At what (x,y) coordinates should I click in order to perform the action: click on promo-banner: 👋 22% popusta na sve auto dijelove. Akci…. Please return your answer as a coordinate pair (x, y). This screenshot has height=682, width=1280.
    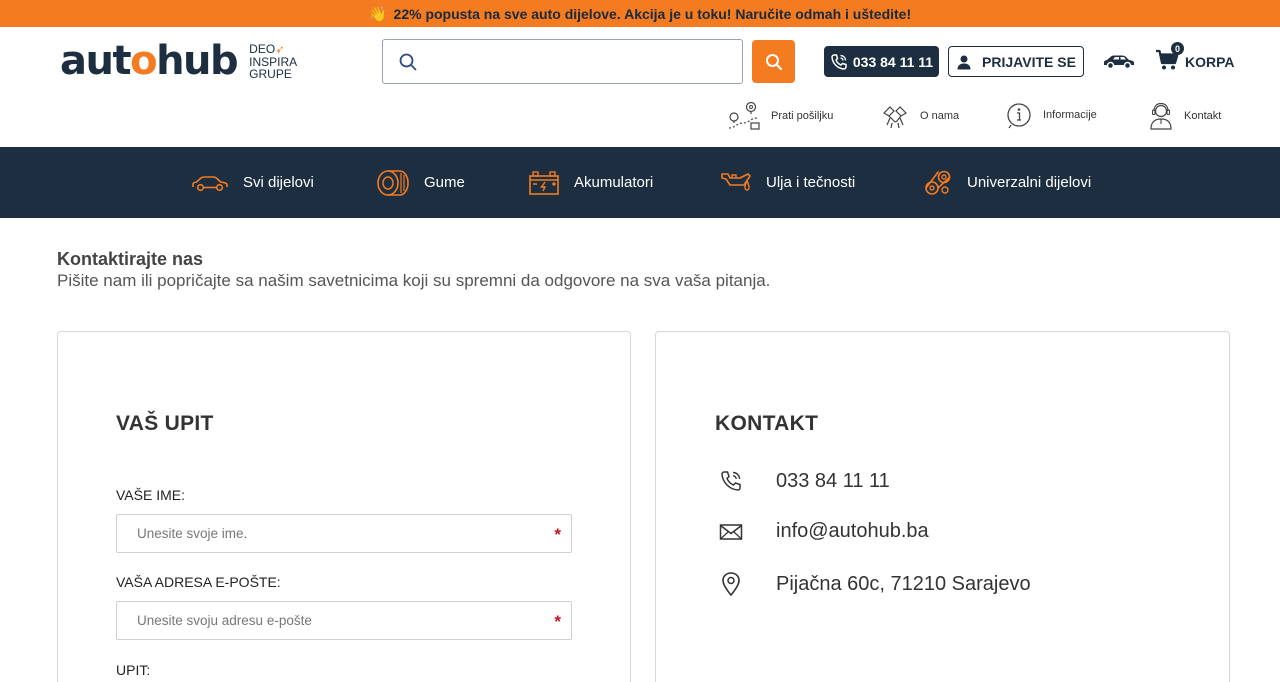
    Looking at the image, I should click on (640, 13).